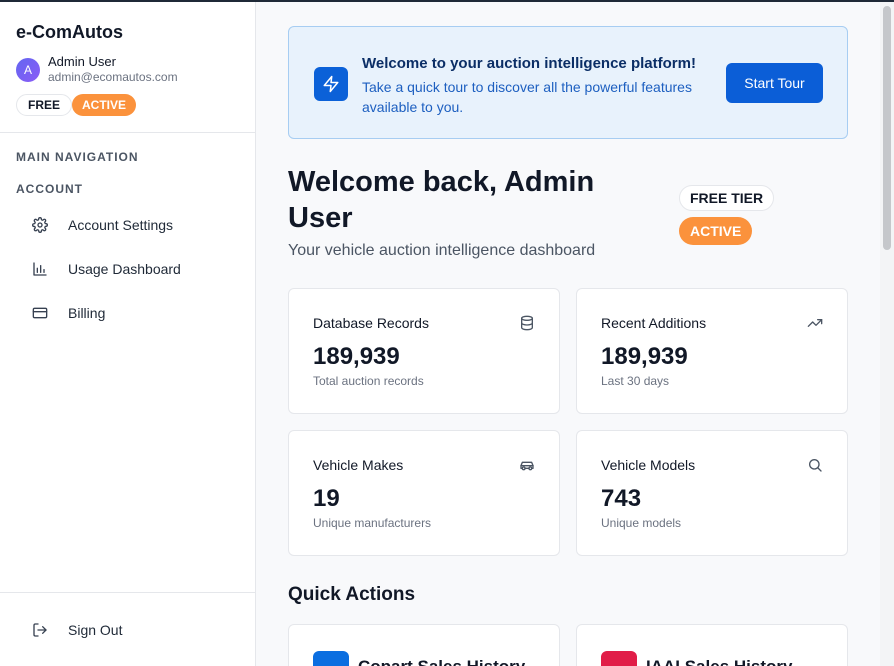  What do you see at coordinates (28, 70) in the screenshot?
I see `avatar: A` at bounding box center [28, 70].